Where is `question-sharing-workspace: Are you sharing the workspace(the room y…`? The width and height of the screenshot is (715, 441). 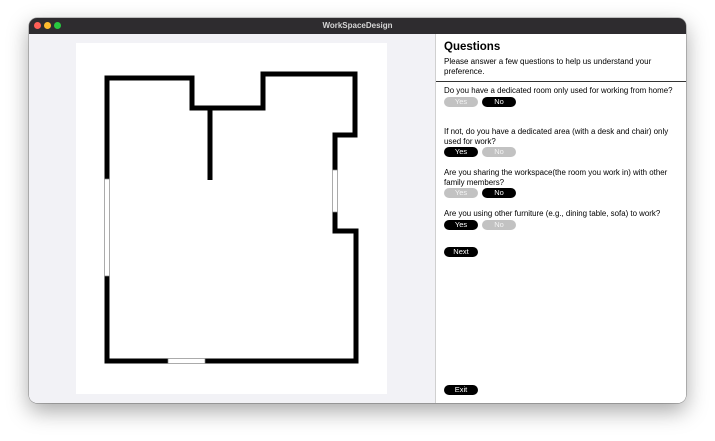 question-sharing-workspace: Are you sharing the workspace(the room y… is located at coordinates (563, 183).